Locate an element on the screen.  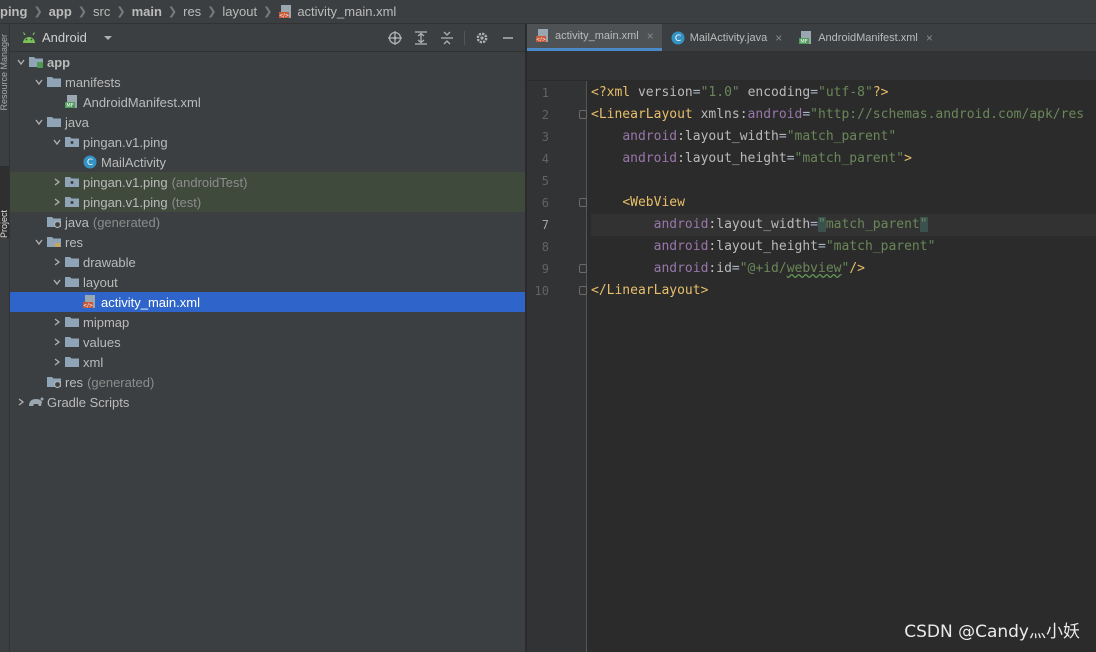
collapse-all-button is located at coordinates (447, 38).